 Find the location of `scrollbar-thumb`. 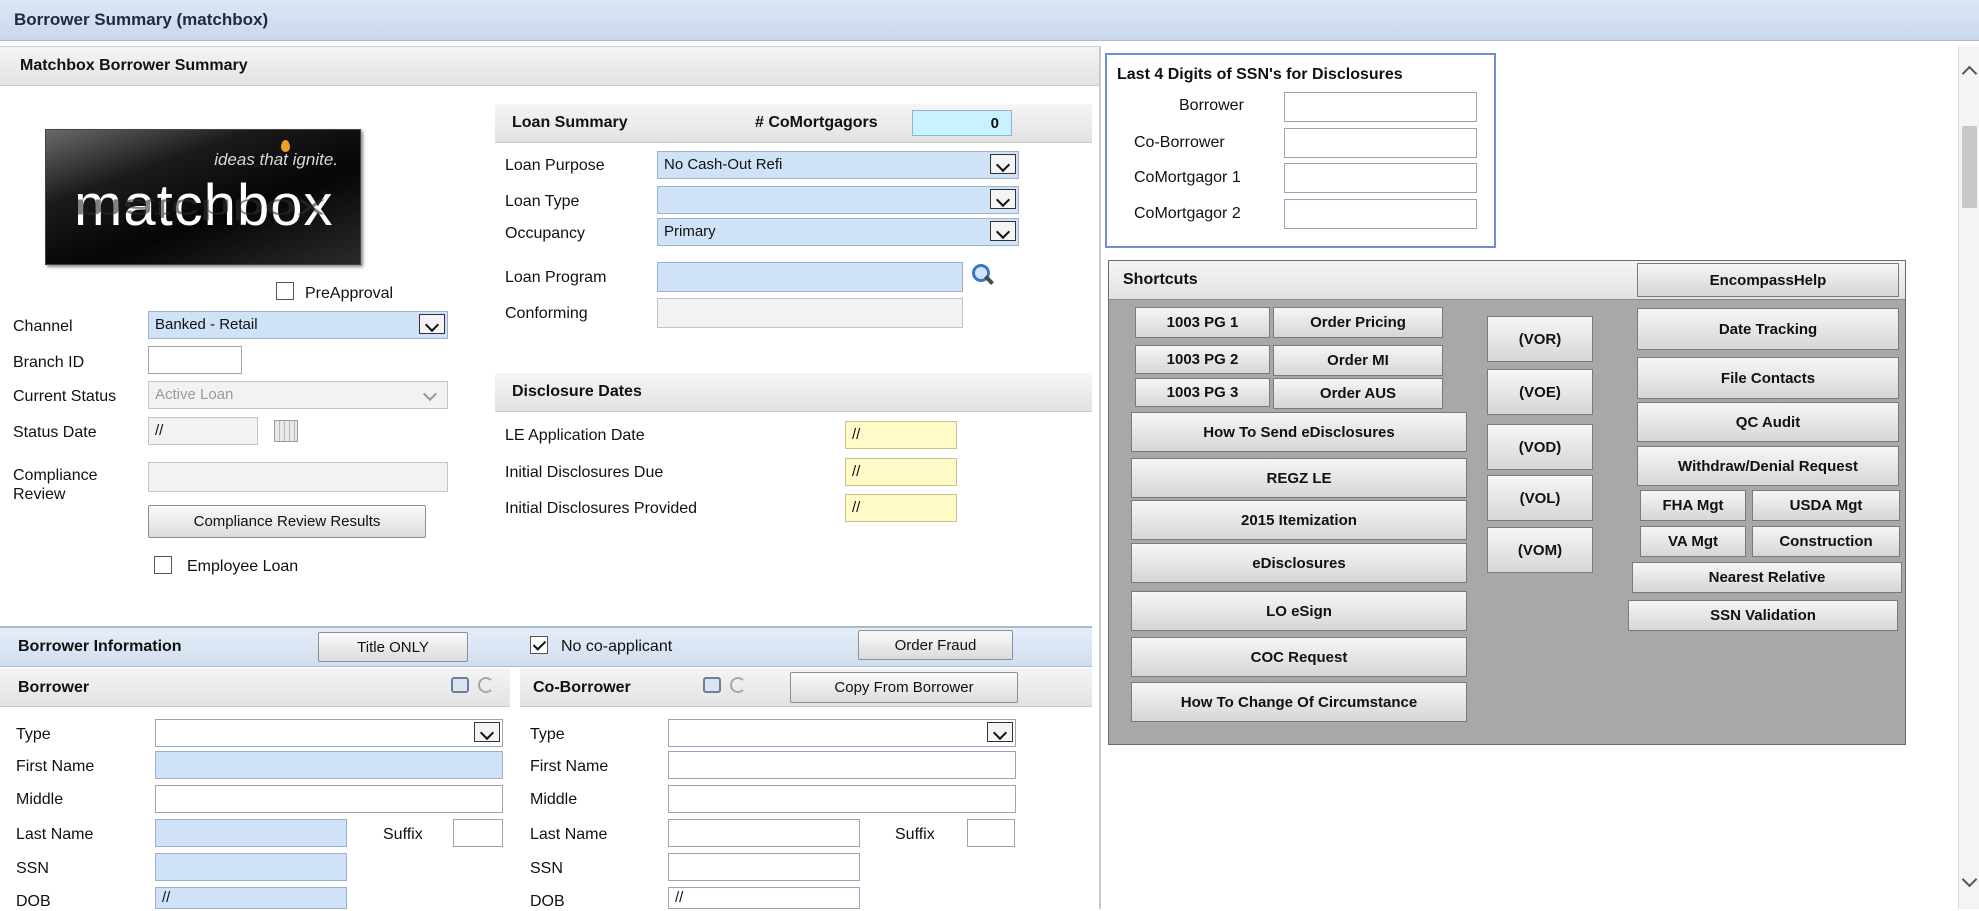

scrollbar-thumb is located at coordinates (1969, 167).